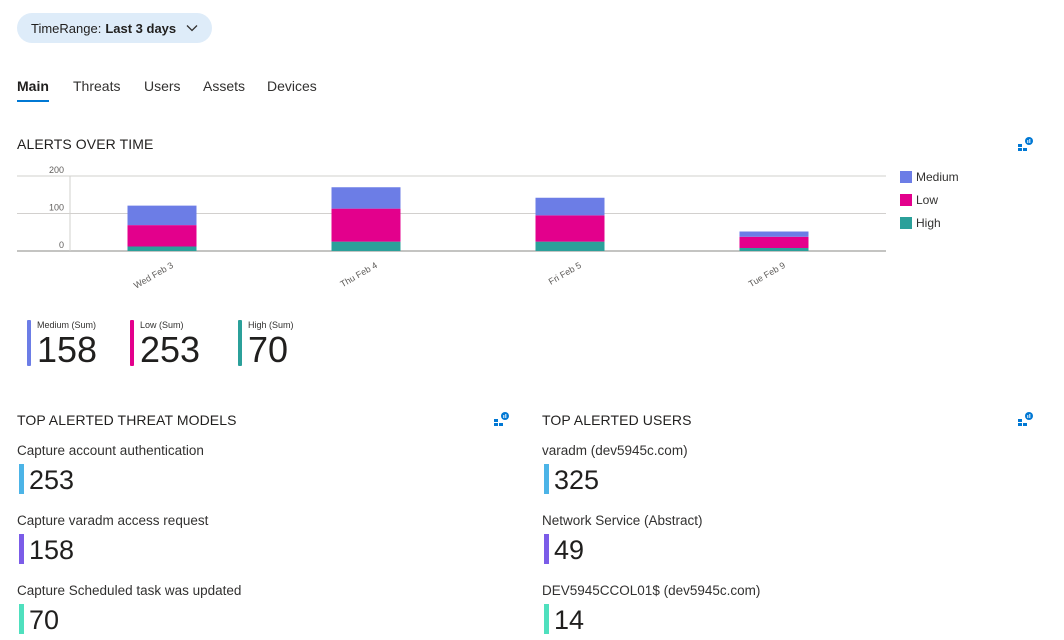  Describe the element at coordinates (66, 28) in the screenshot. I see `time-range-label: TimeRange:` at that location.